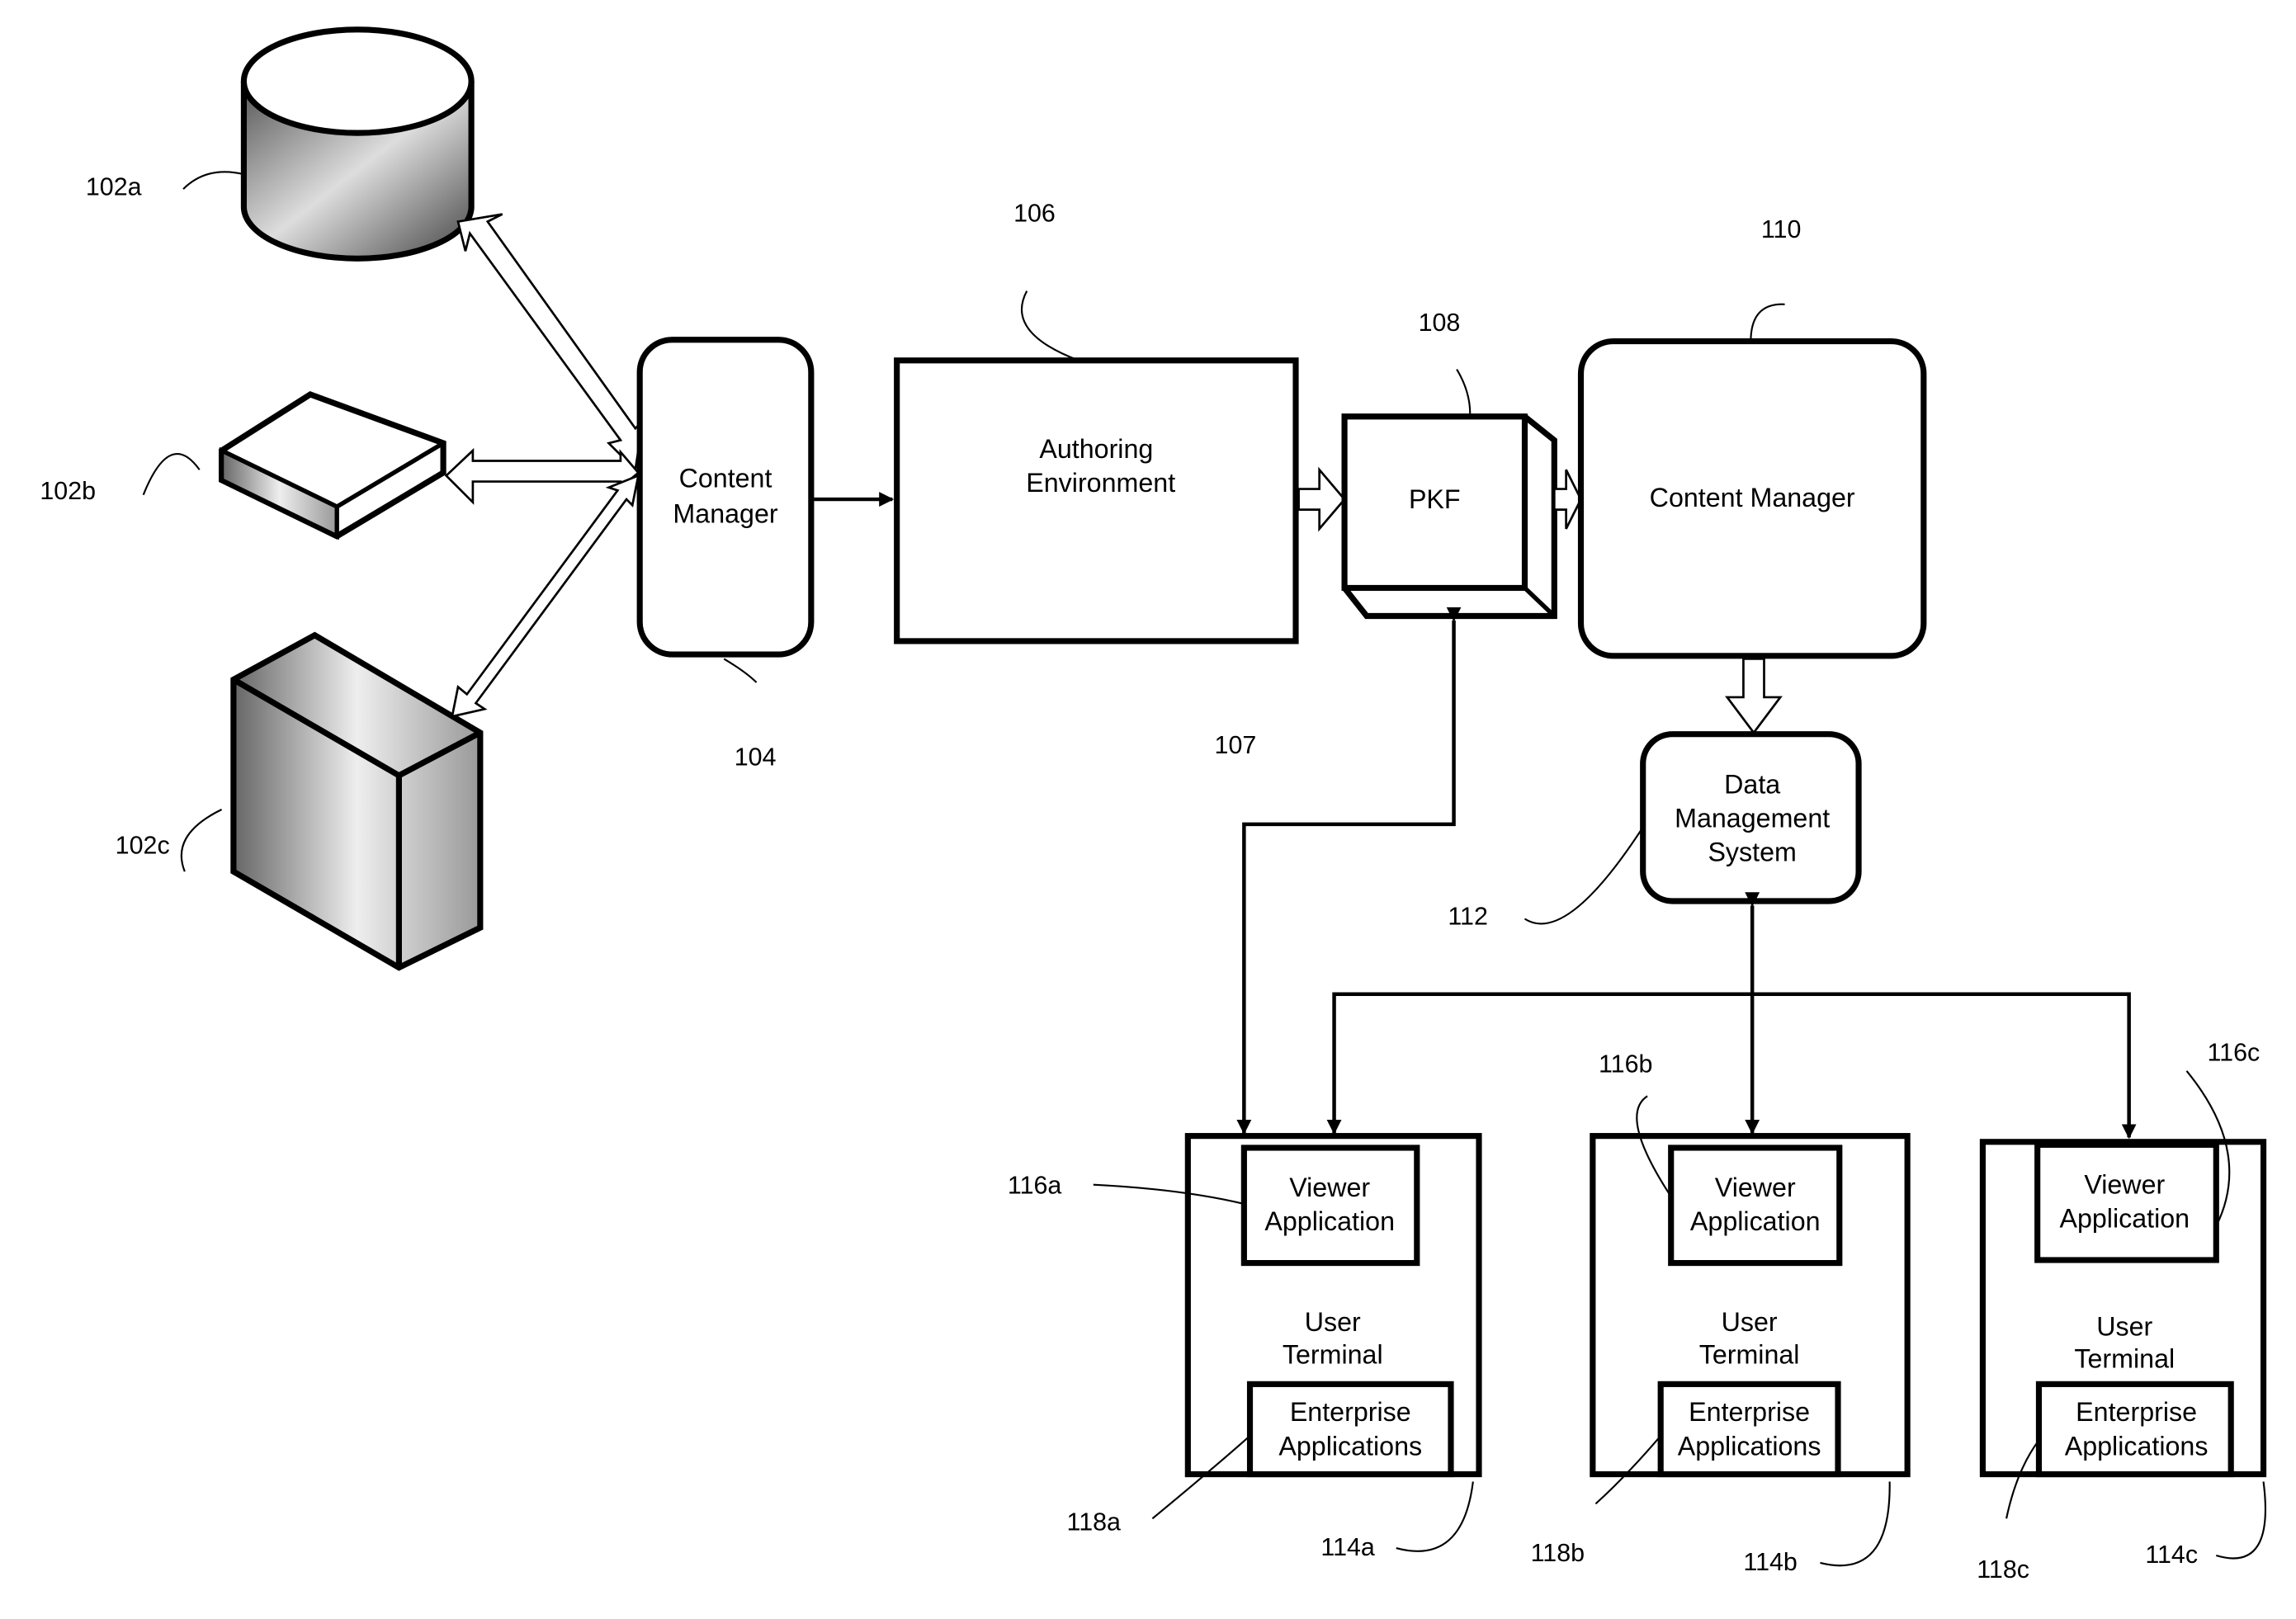 The image size is (2296, 1619). I want to click on dms-link-c, so click(1945, 1066).